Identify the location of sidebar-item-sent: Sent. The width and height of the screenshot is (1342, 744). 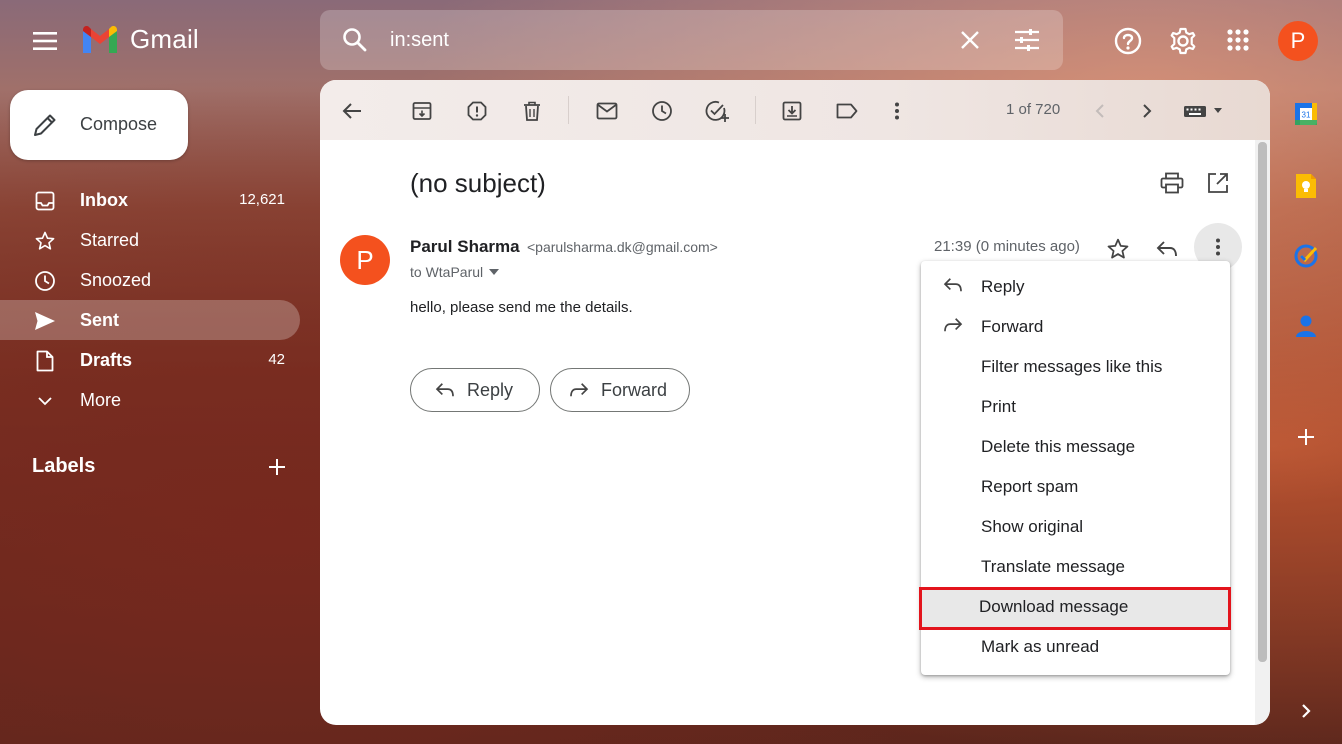
(150, 320).